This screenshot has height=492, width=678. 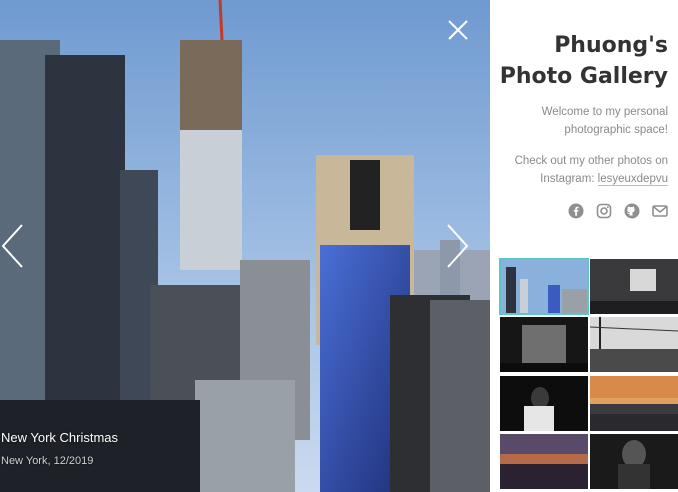 What do you see at coordinates (632, 179) in the screenshot?
I see `instagram-handle-link: lesyeuxdepvu` at bounding box center [632, 179].